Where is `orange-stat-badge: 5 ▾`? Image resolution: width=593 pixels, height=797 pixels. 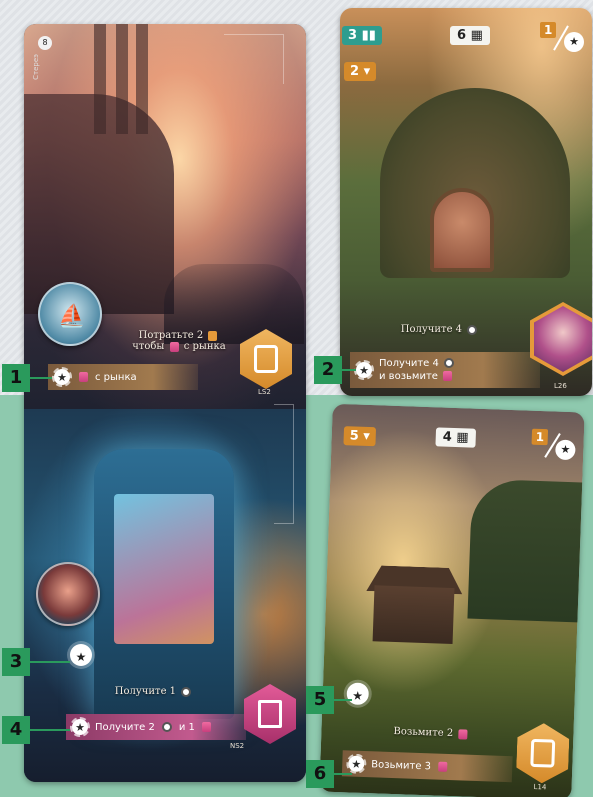 orange-stat-badge: 5 ▾ is located at coordinates (360, 436).